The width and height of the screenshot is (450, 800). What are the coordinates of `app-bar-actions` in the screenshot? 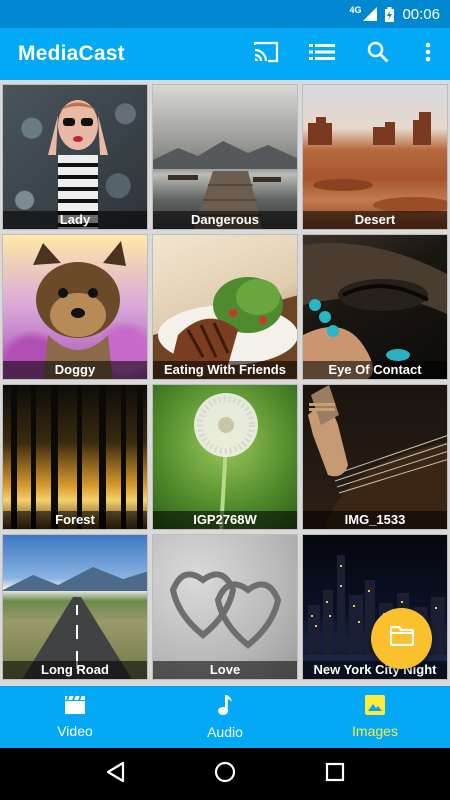 It's located at (344, 54).